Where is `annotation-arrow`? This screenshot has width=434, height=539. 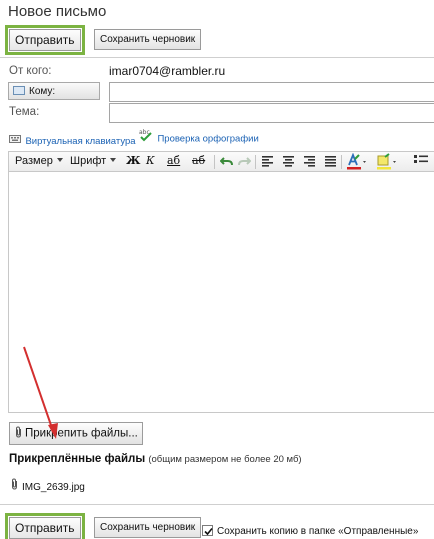
annotation-arrow is located at coordinates (40, 392).